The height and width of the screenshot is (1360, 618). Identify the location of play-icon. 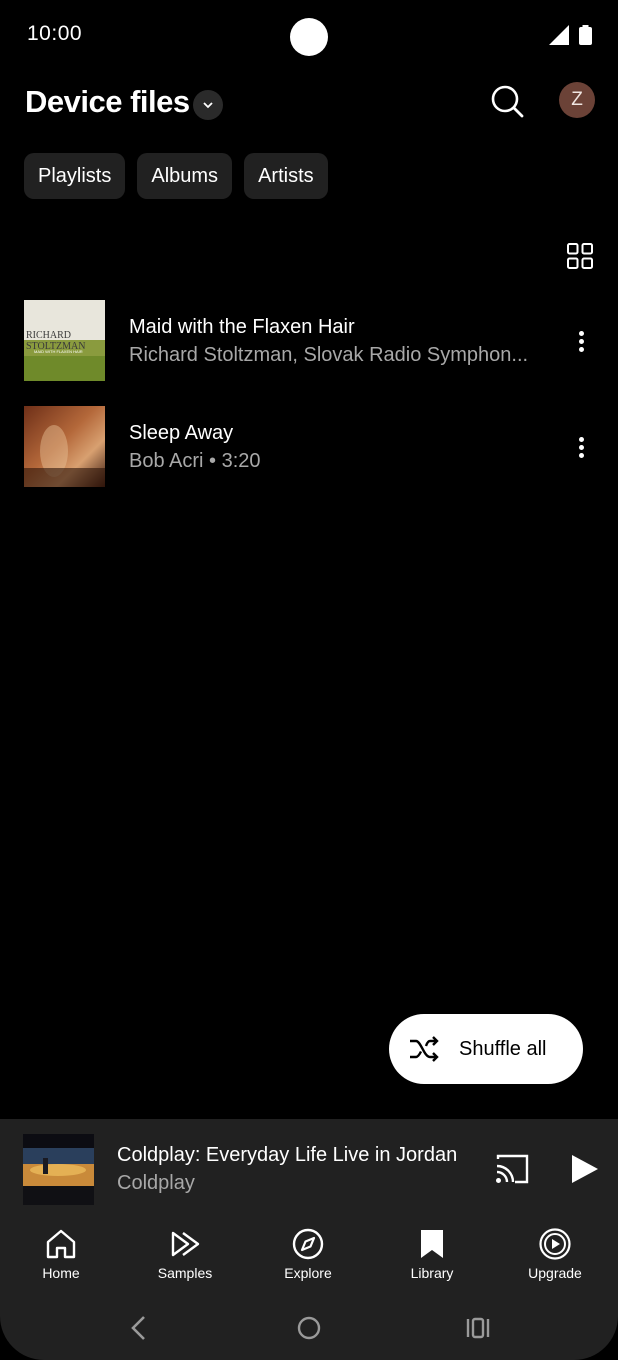
(584, 1169).